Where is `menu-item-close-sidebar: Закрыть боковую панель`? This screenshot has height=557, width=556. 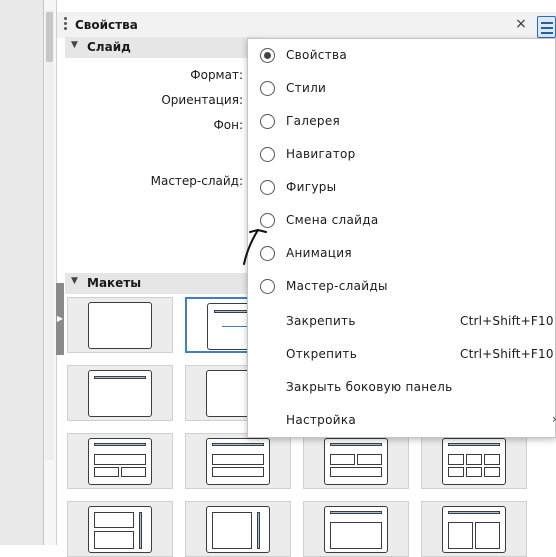 menu-item-close-sidebar: Закрыть боковую панель is located at coordinates (402, 387).